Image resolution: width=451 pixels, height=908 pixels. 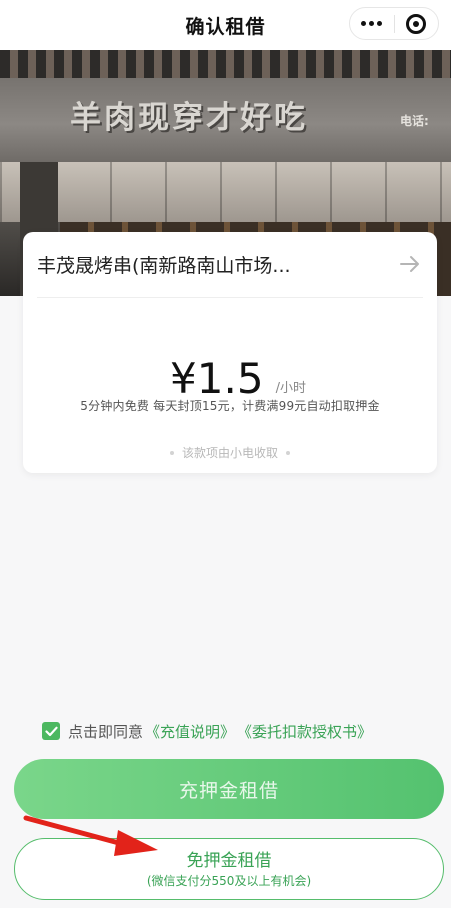 I want to click on page-title: 确认租借, so click(x=225, y=26).